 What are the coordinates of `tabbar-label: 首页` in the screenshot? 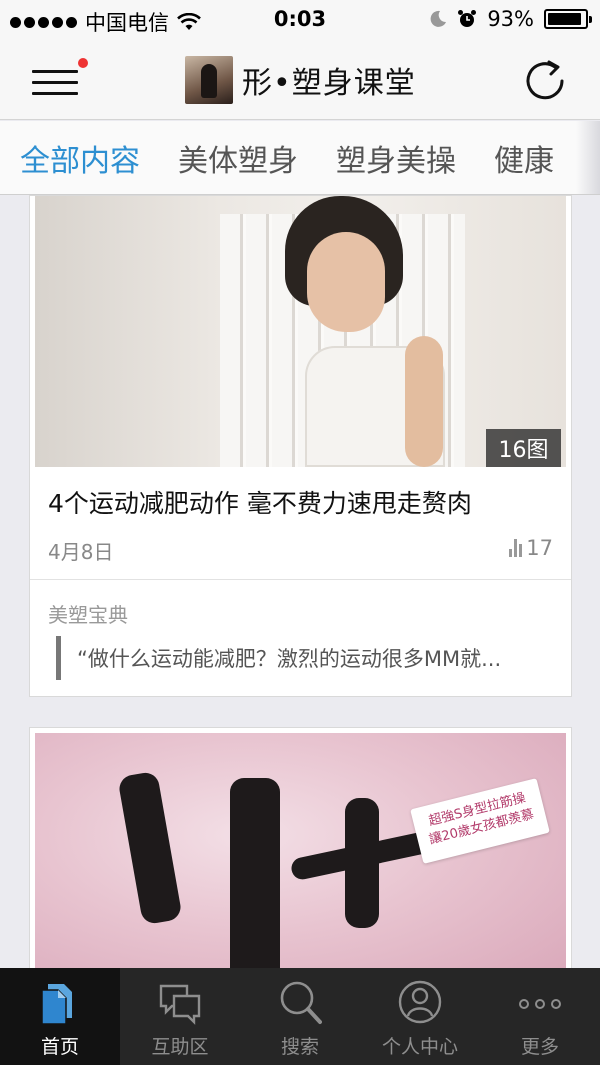 It's located at (59, 1047).